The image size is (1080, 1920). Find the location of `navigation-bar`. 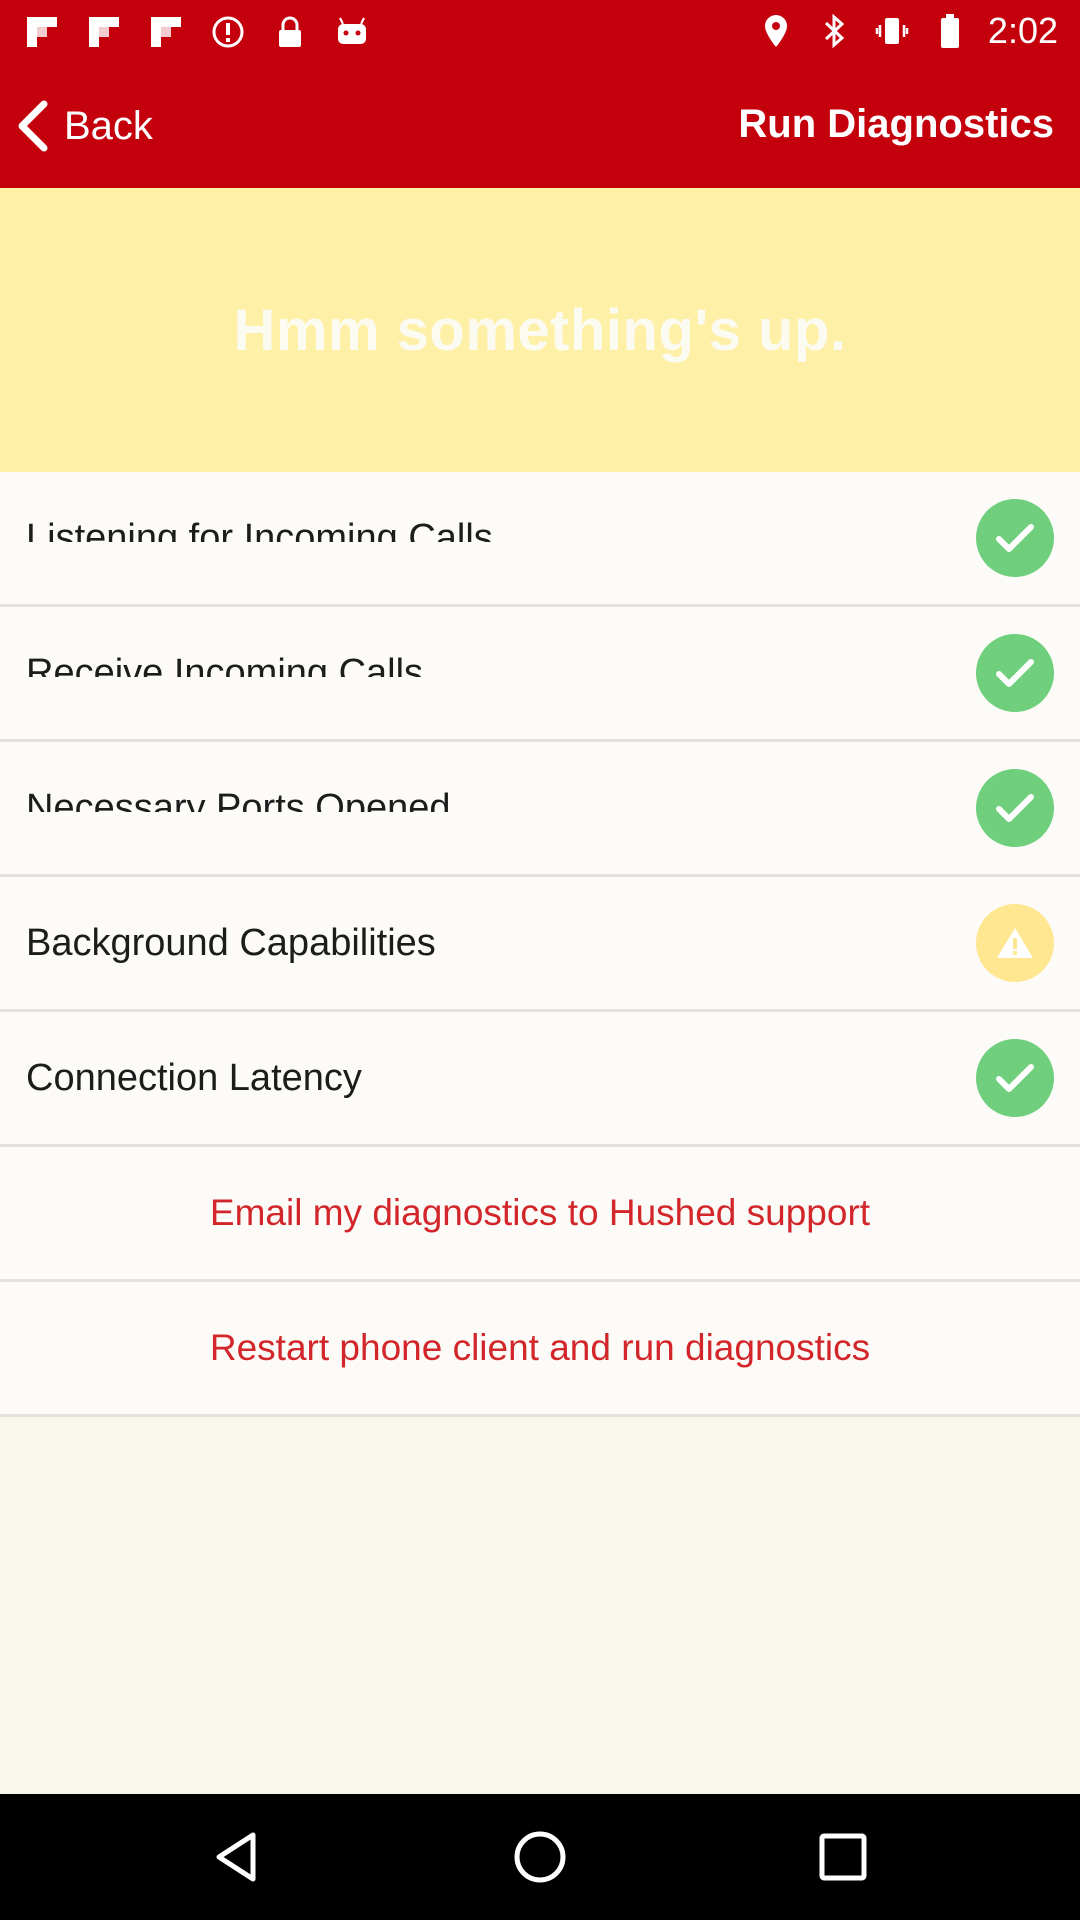

navigation-bar is located at coordinates (540, 1857).